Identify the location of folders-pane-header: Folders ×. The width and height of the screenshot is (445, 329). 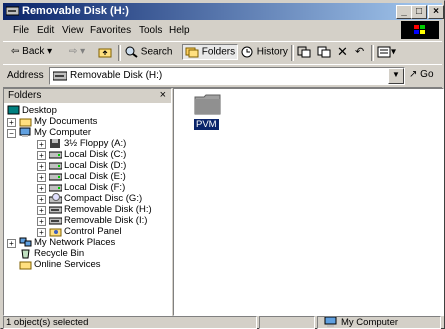
(87, 96).